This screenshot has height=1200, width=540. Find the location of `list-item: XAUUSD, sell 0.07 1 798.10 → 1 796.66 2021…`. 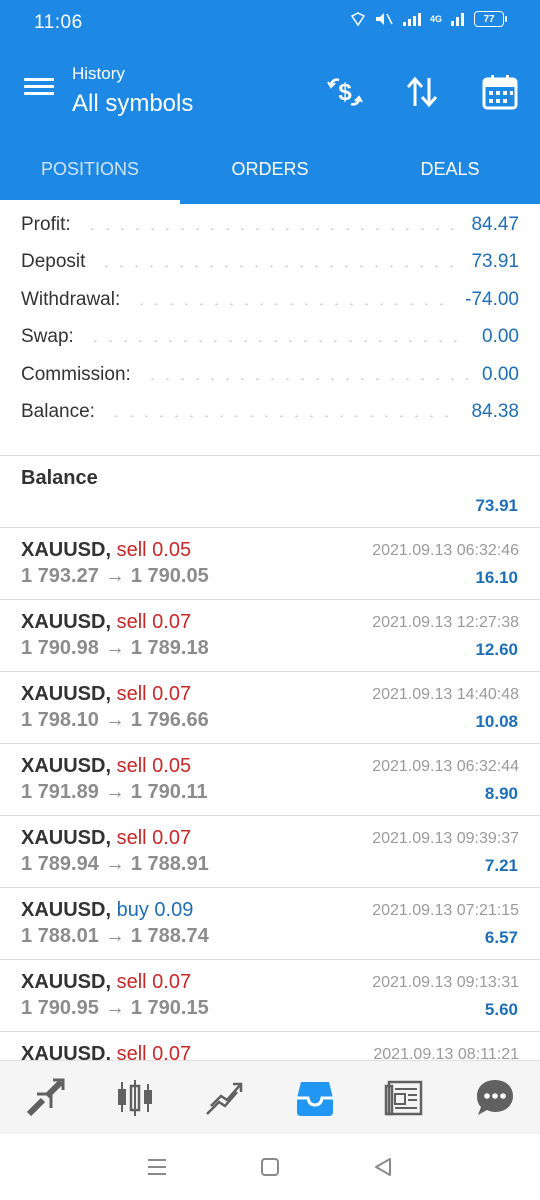

list-item: XAUUSD, sell 0.07 1 798.10 → 1 796.66 2021… is located at coordinates (270, 708).